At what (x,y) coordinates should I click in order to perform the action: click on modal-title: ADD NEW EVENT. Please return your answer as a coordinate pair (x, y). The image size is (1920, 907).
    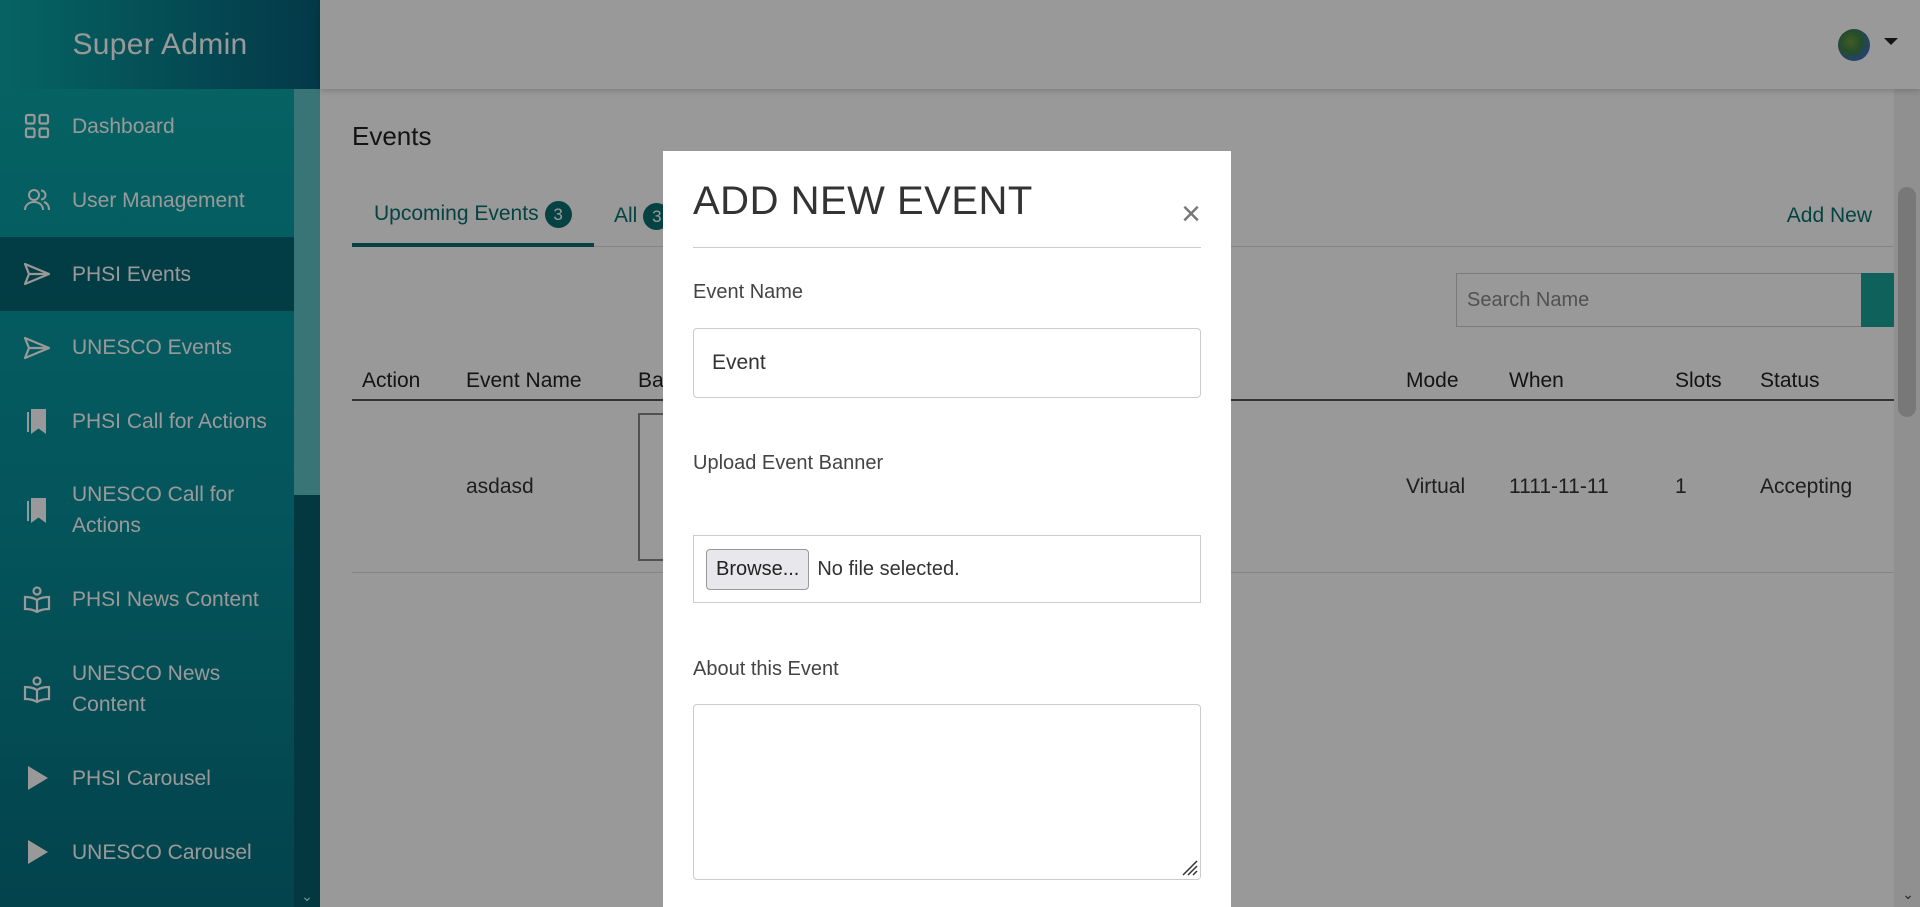
    Looking at the image, I should click on (863, 201).